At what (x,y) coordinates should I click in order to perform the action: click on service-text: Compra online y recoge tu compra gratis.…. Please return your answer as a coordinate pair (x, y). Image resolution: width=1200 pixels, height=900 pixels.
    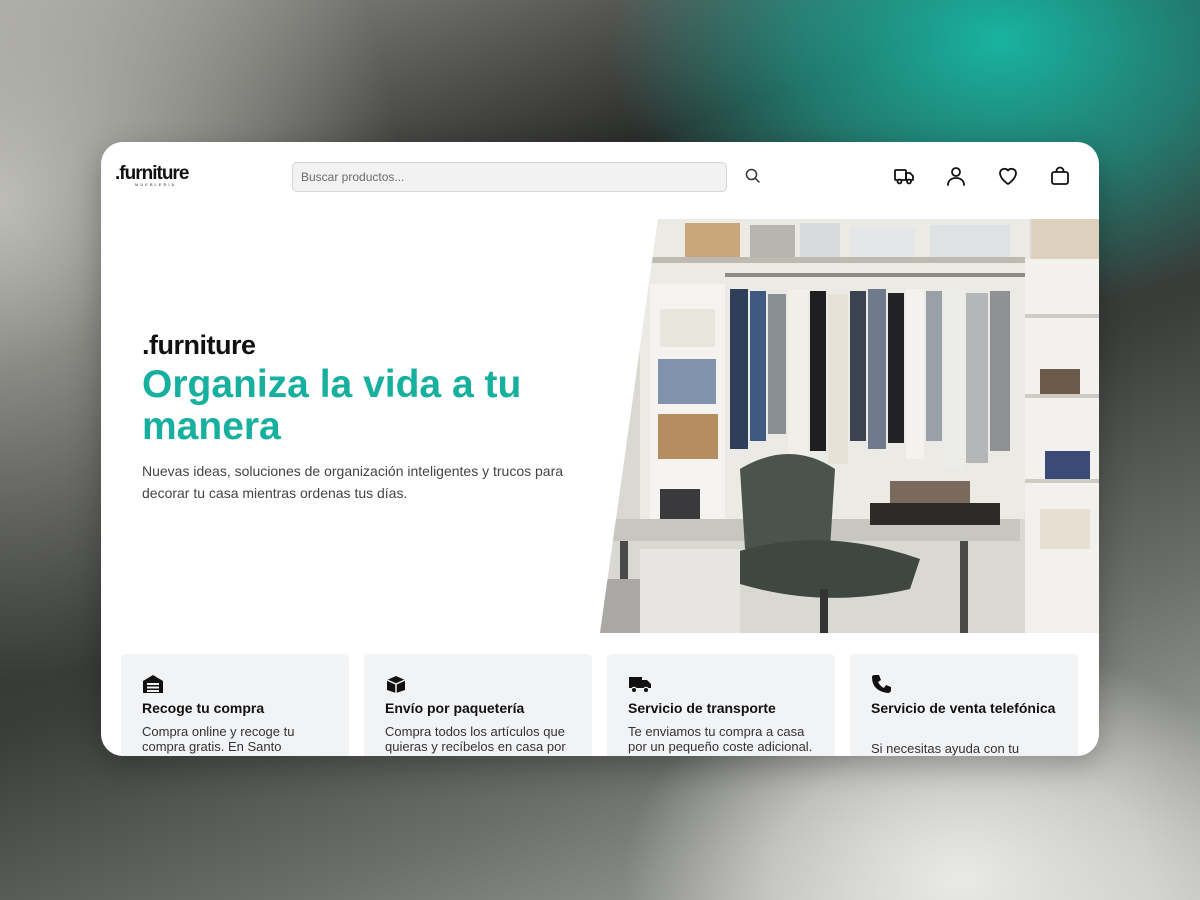
    Looking at the image, I should click on (218, 739).